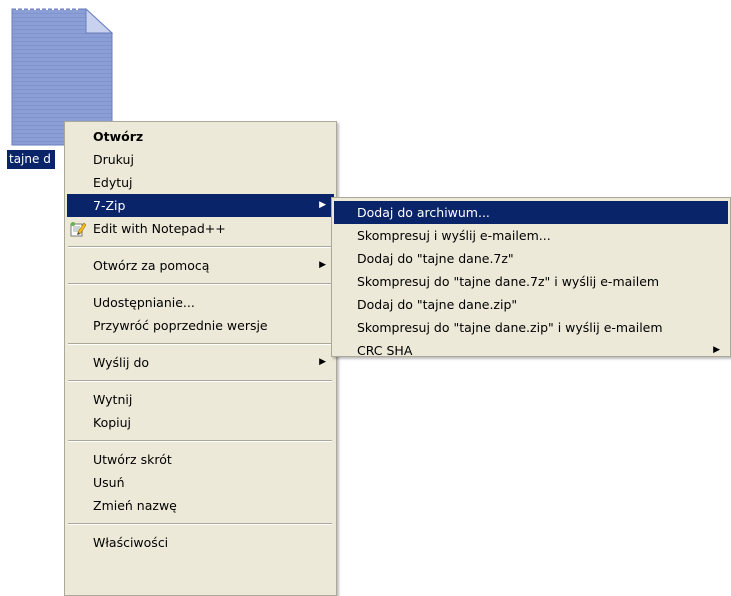  What do you see at coordinates (135, 505) in the screenshot?
I see `menu-item-label: Zmień nazwę` at bounding box center [135, 505].